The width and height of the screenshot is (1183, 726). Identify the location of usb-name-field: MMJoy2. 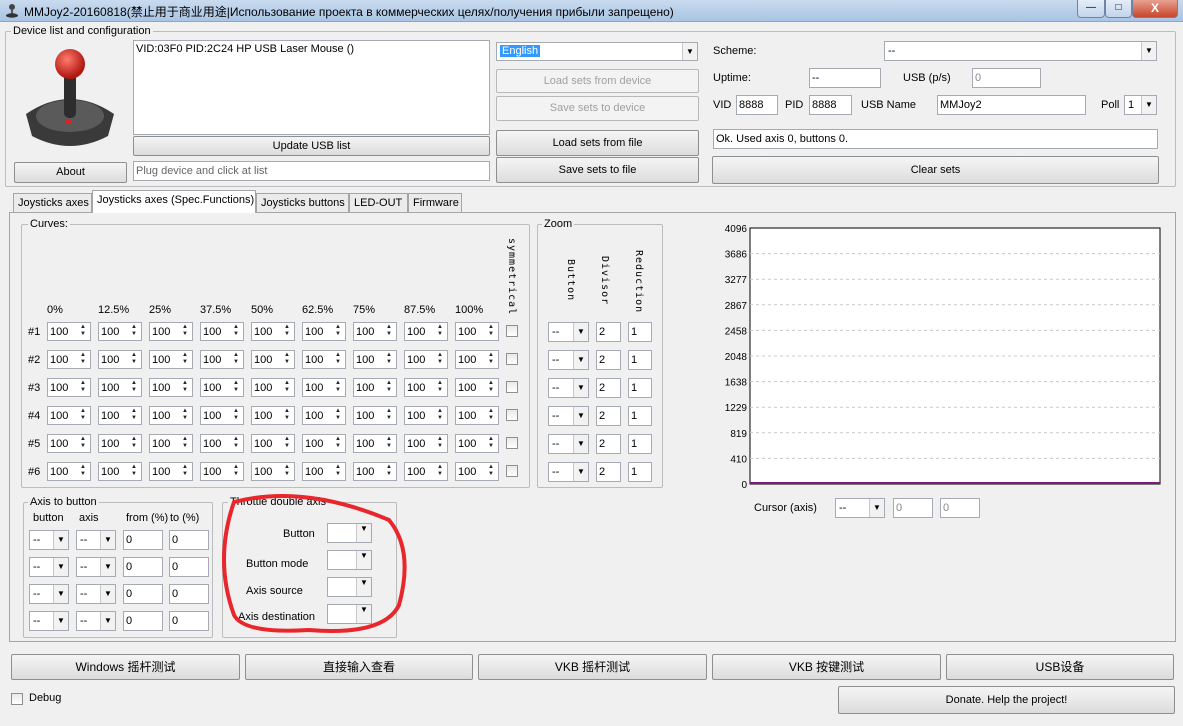
(1011, 105).